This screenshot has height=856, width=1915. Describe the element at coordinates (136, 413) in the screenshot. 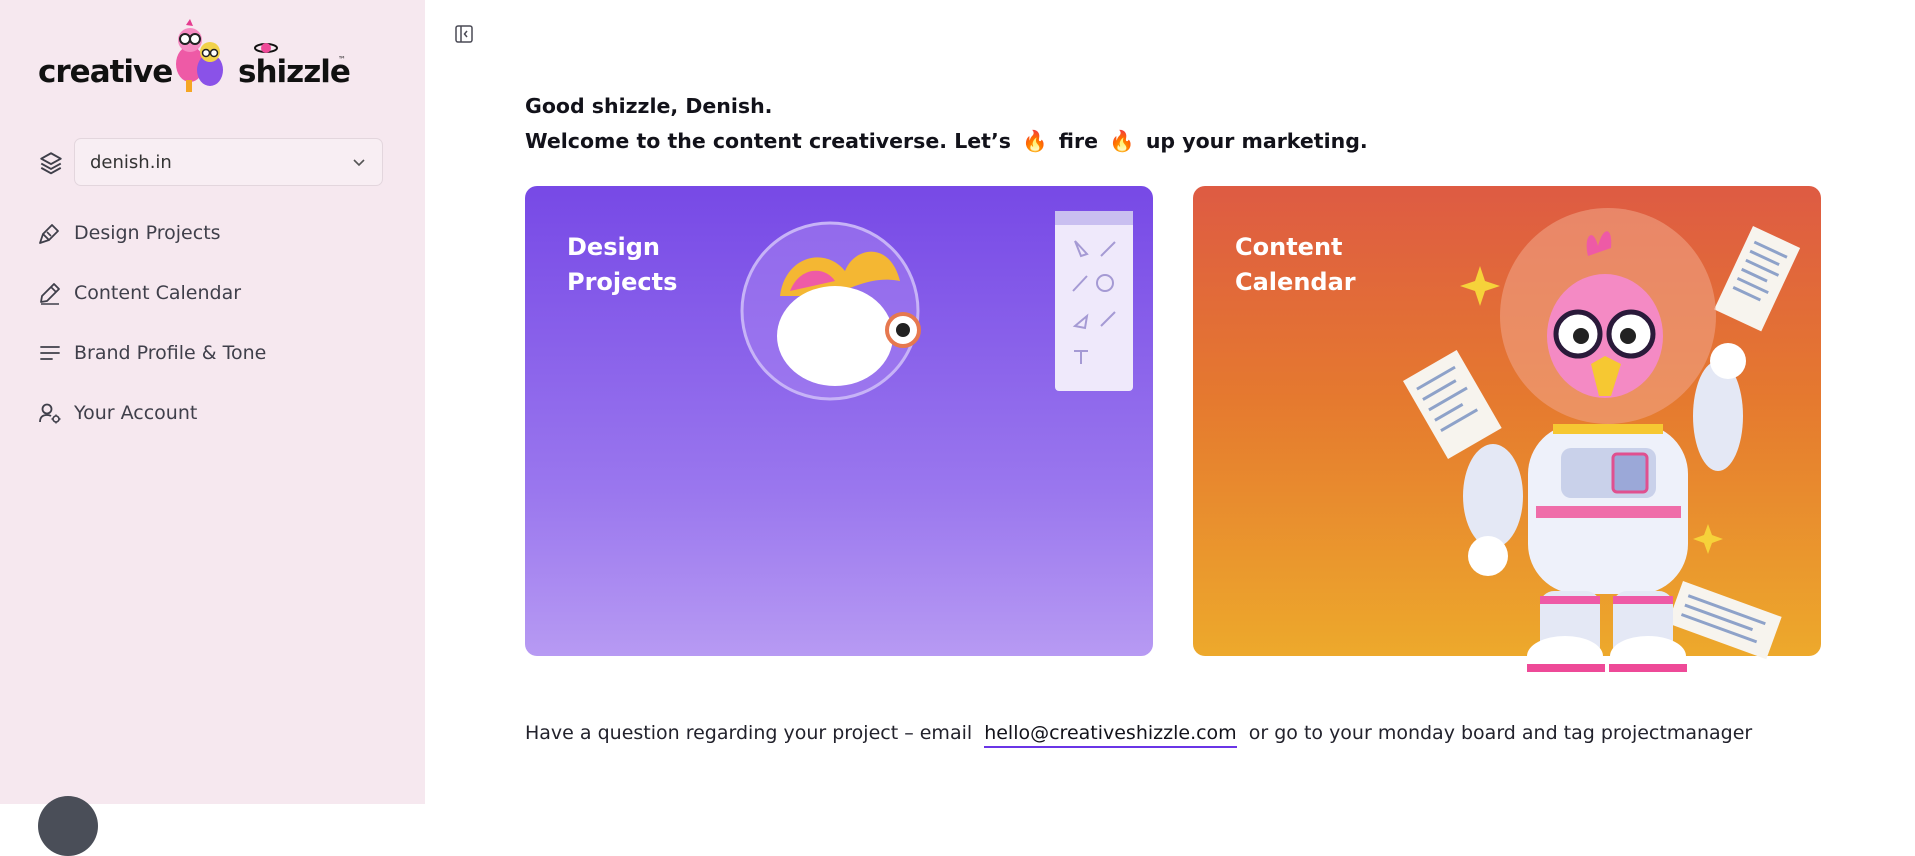

I see `sidebar-item-label: Your Account` at that location.